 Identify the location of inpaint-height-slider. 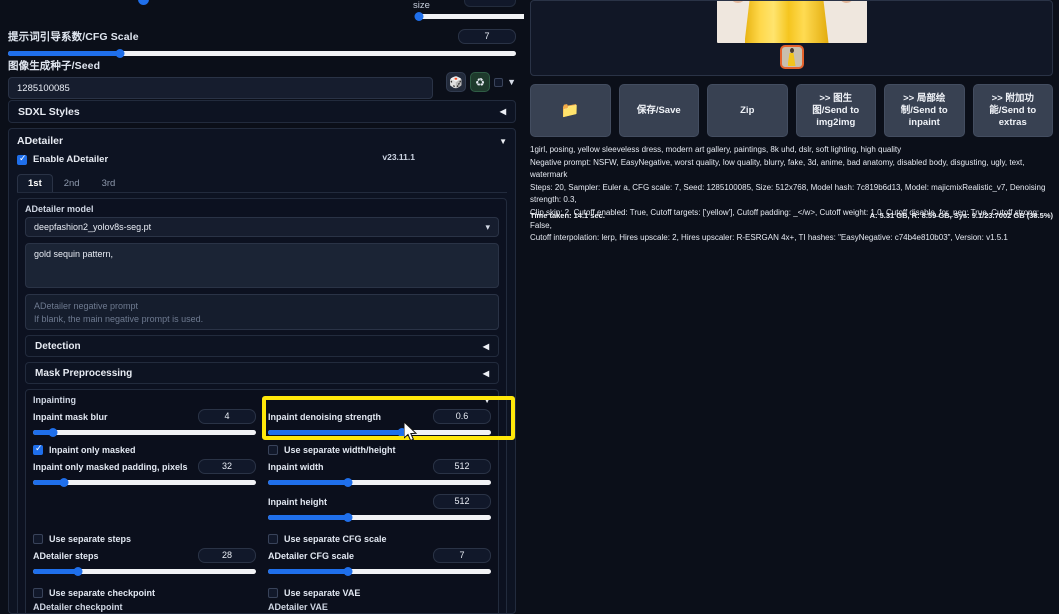
(379, 517).